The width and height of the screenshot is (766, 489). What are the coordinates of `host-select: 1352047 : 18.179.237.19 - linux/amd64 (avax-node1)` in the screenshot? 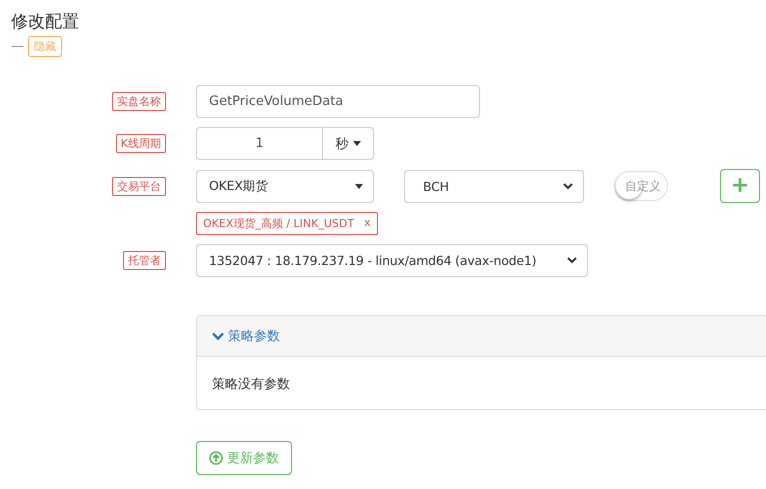 It's located at (392, 260).